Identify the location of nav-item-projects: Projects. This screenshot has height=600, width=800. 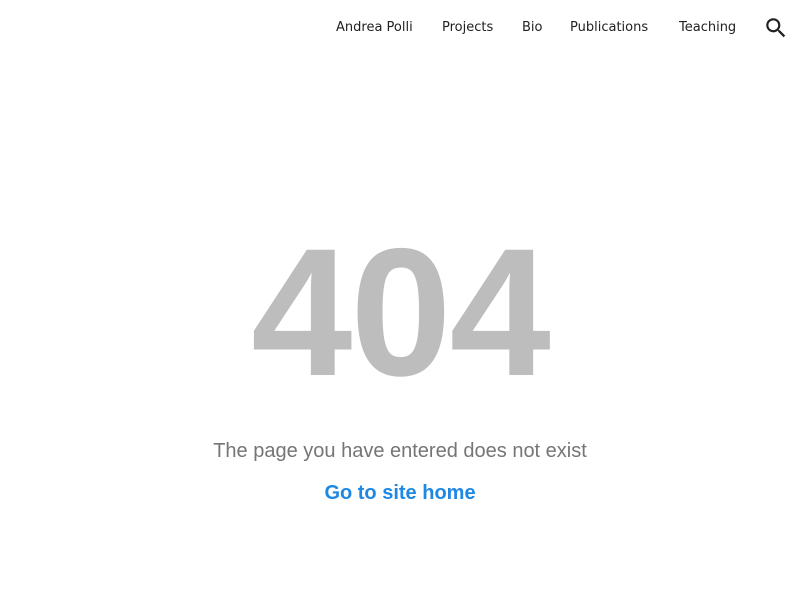
(467, 28).